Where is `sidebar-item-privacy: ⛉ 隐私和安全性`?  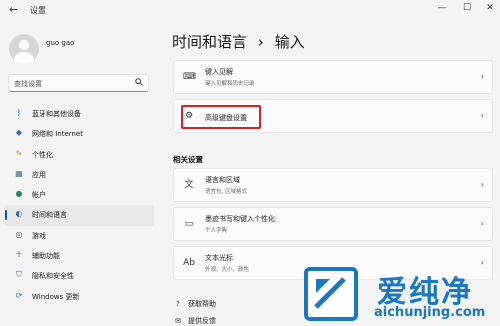 sidebar-item-privacy: ⛉ 隐私和安全性 is located at coordinates (79, 276).